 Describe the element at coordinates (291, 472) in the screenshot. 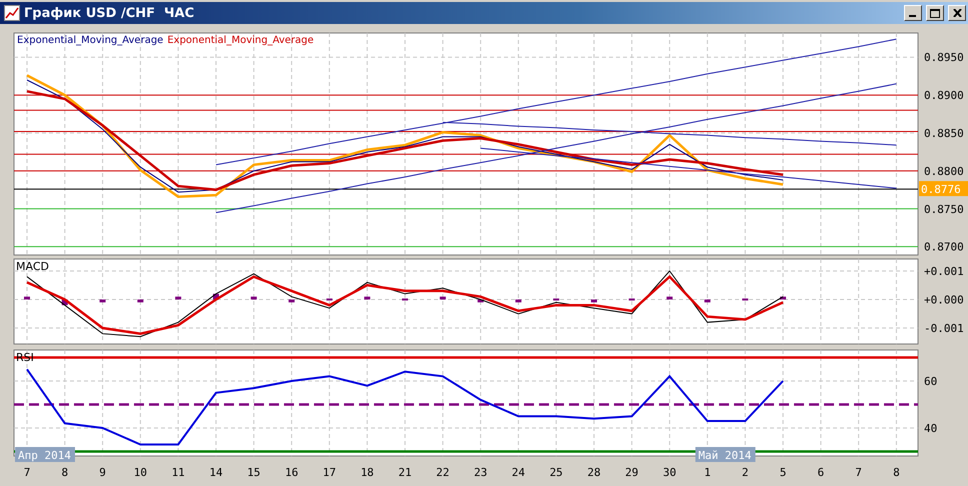

I see `date-label: 16` at that location.